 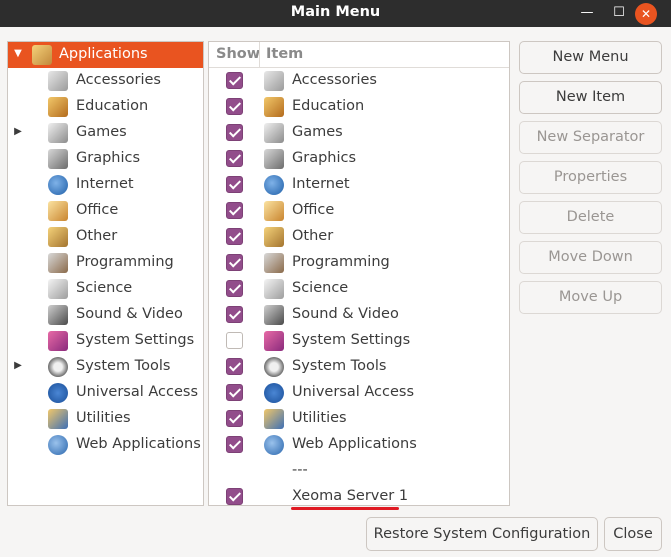 I want to click on new-item-button: New Item, so click(x=590, y=97).